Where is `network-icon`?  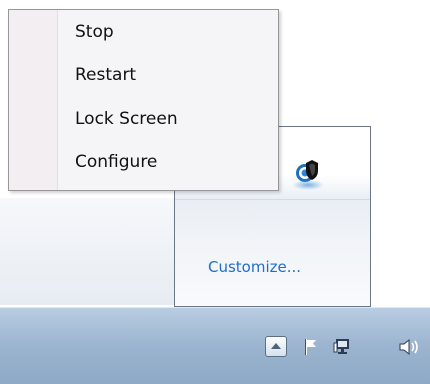
network-icon is located at coordinates (344, 347).